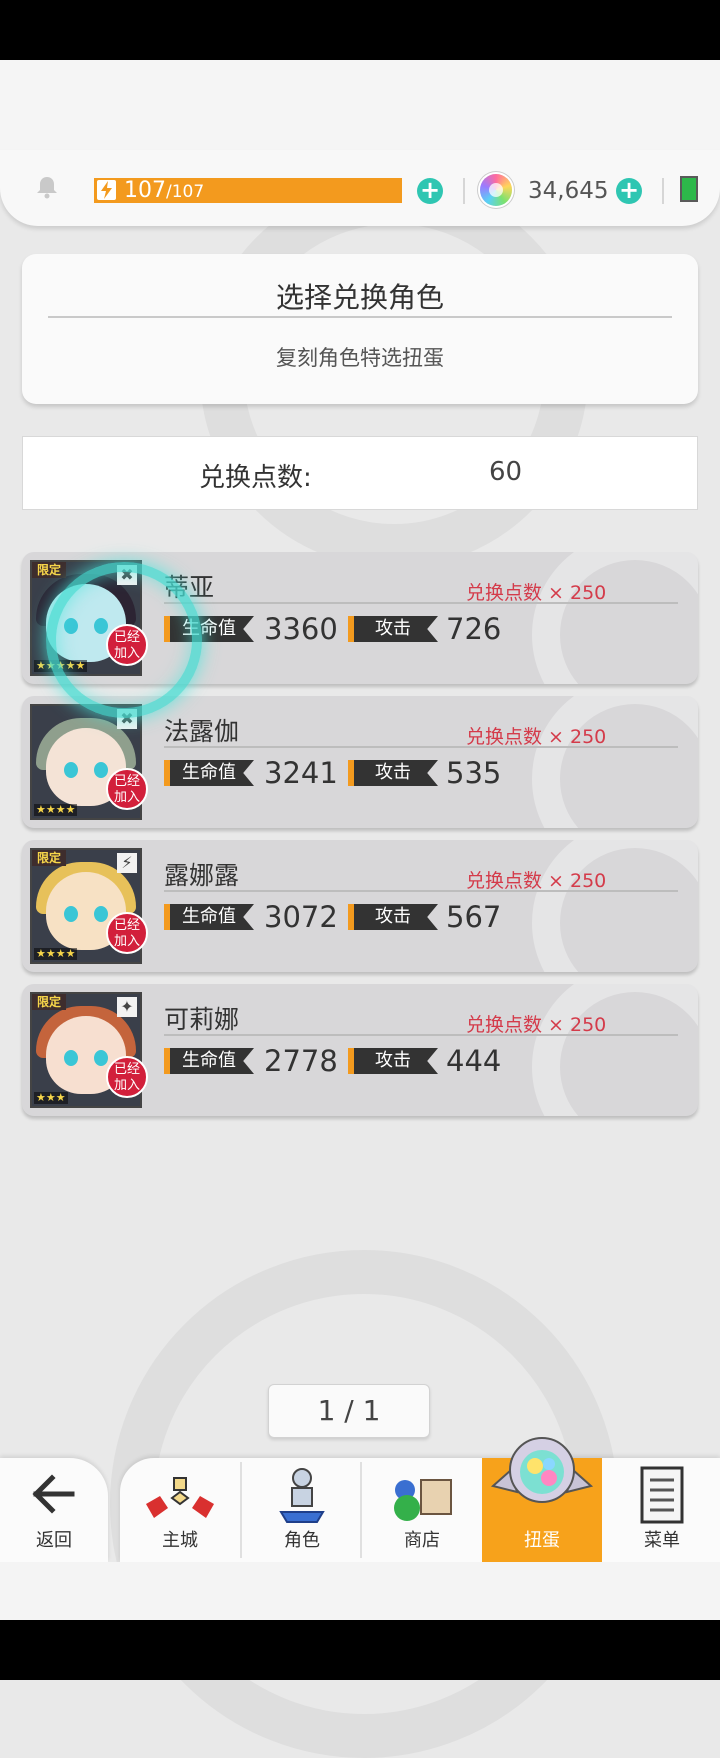 The width and height of the screenshot is (720, 1758). I want to click on back-label: 返回, so click(54, 1540).